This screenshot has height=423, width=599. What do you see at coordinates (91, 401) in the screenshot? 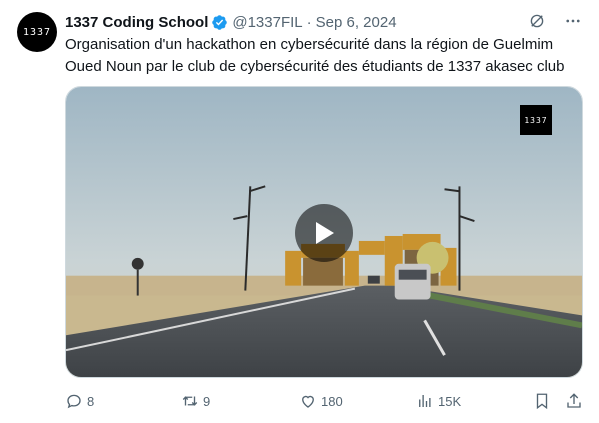
I see `reply-count: 8` at bounding box center [91, 401].